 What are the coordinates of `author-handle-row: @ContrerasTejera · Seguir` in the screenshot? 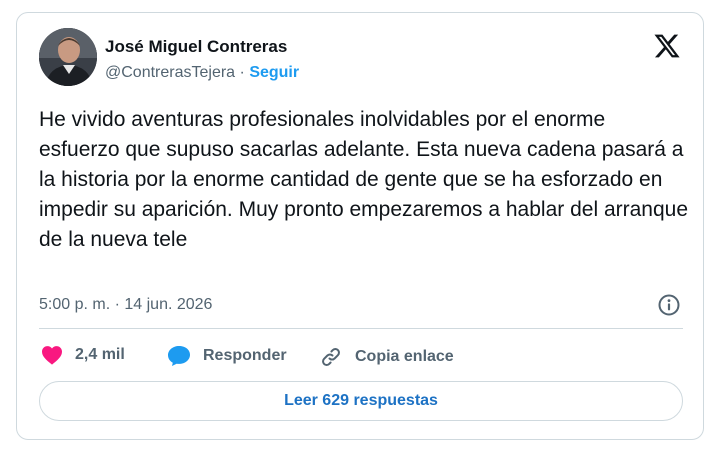 It's located at (202, 73).